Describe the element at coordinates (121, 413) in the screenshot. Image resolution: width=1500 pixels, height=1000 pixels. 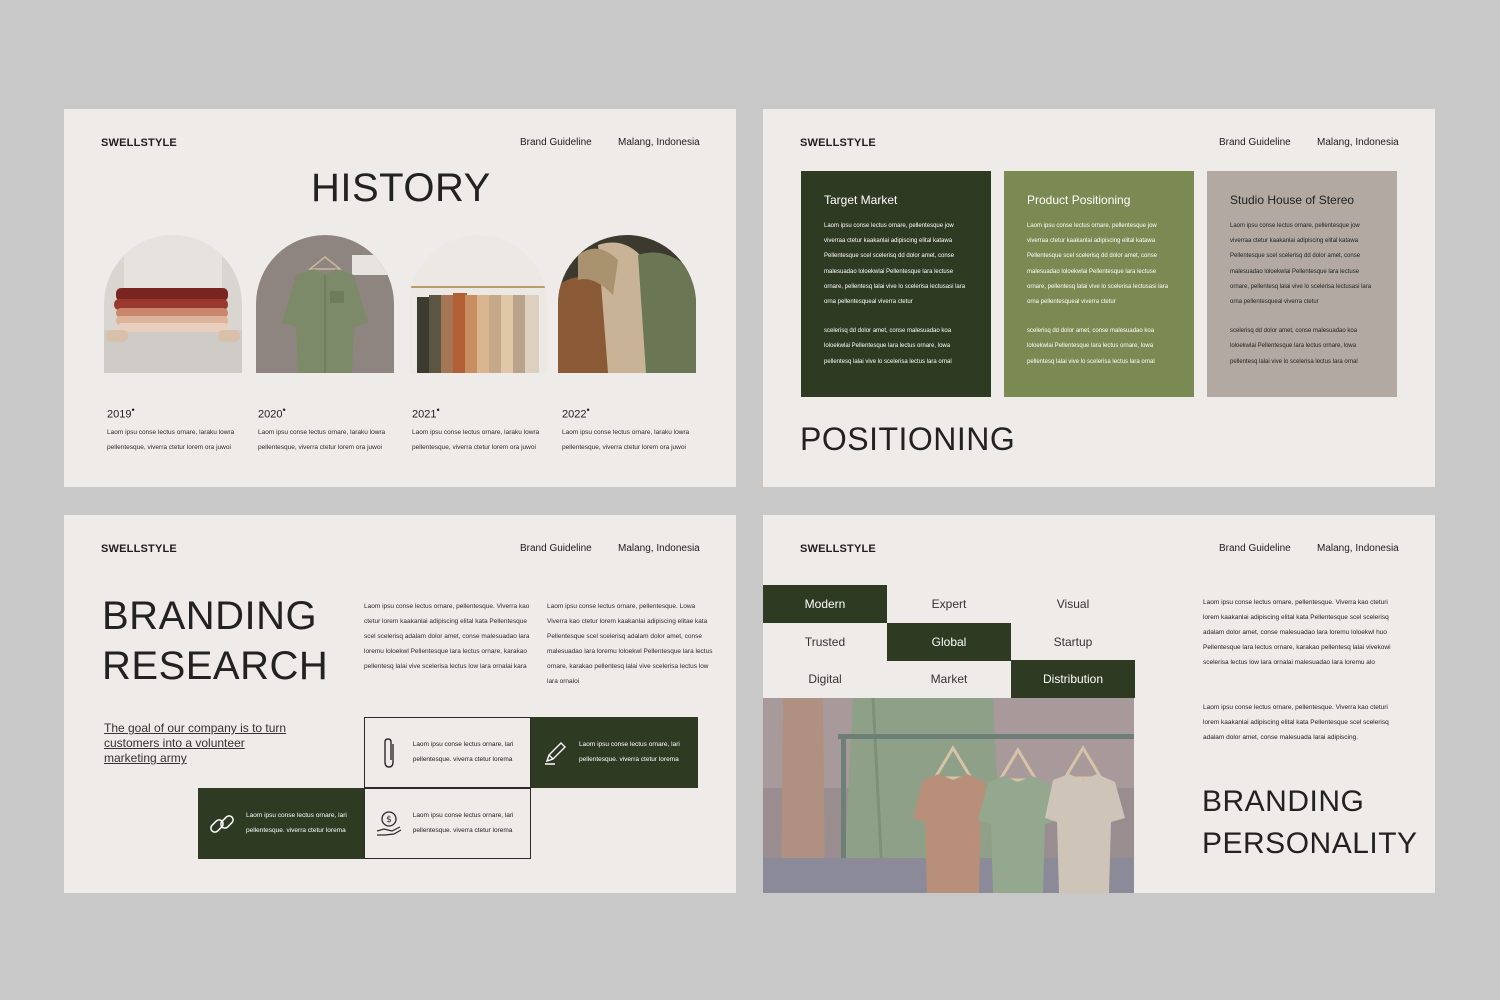
I see `year-2019: 2019•` at that location.